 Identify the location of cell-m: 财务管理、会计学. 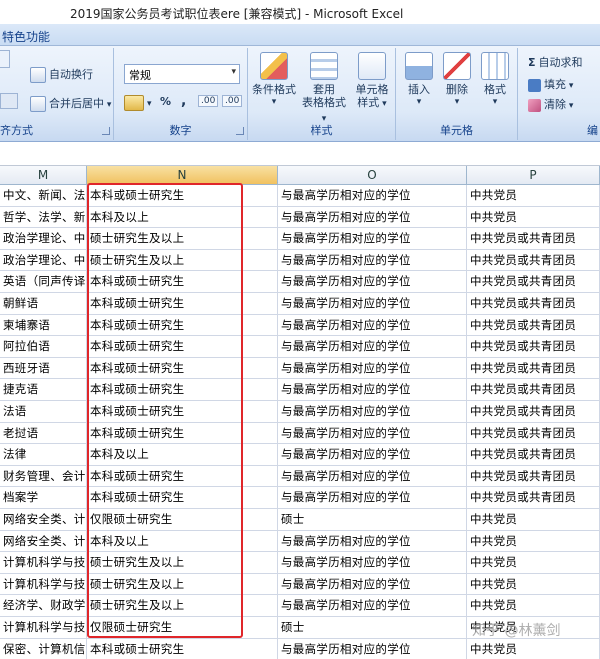
(43, 476).